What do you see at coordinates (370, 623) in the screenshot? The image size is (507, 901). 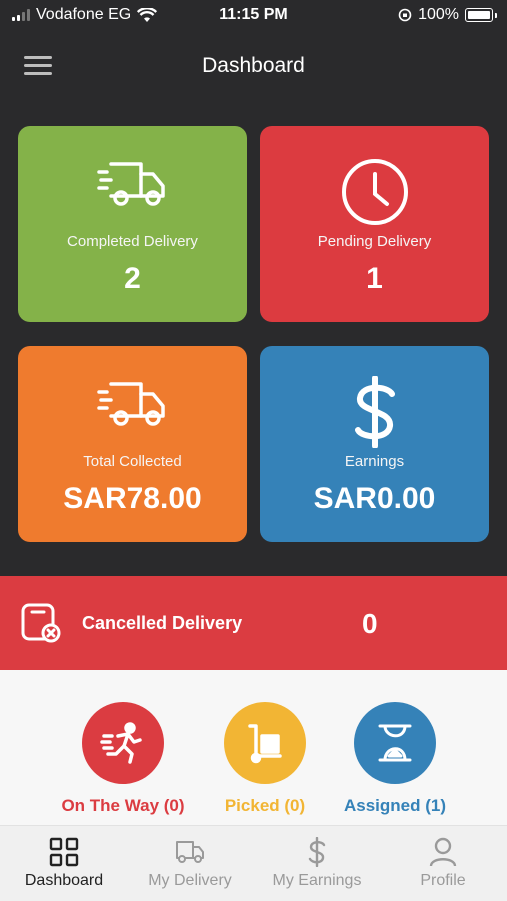 I see `cancelled-delivery-value: 0` at bounding box center [370, 623].